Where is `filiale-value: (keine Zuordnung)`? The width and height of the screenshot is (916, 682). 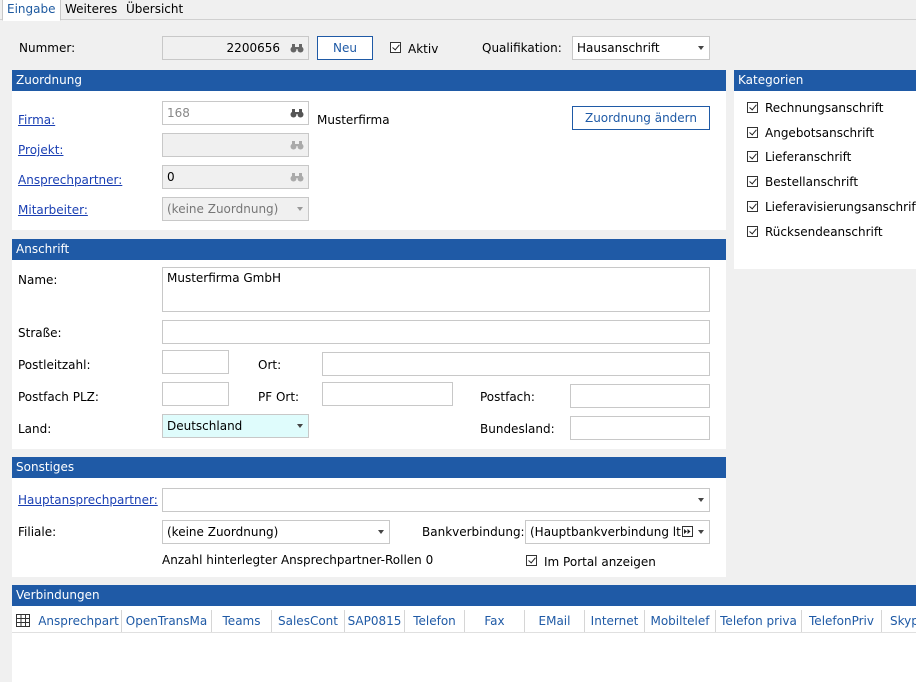
filiale-value: (keine Zuordnung) is located at coordinates (223, 532).